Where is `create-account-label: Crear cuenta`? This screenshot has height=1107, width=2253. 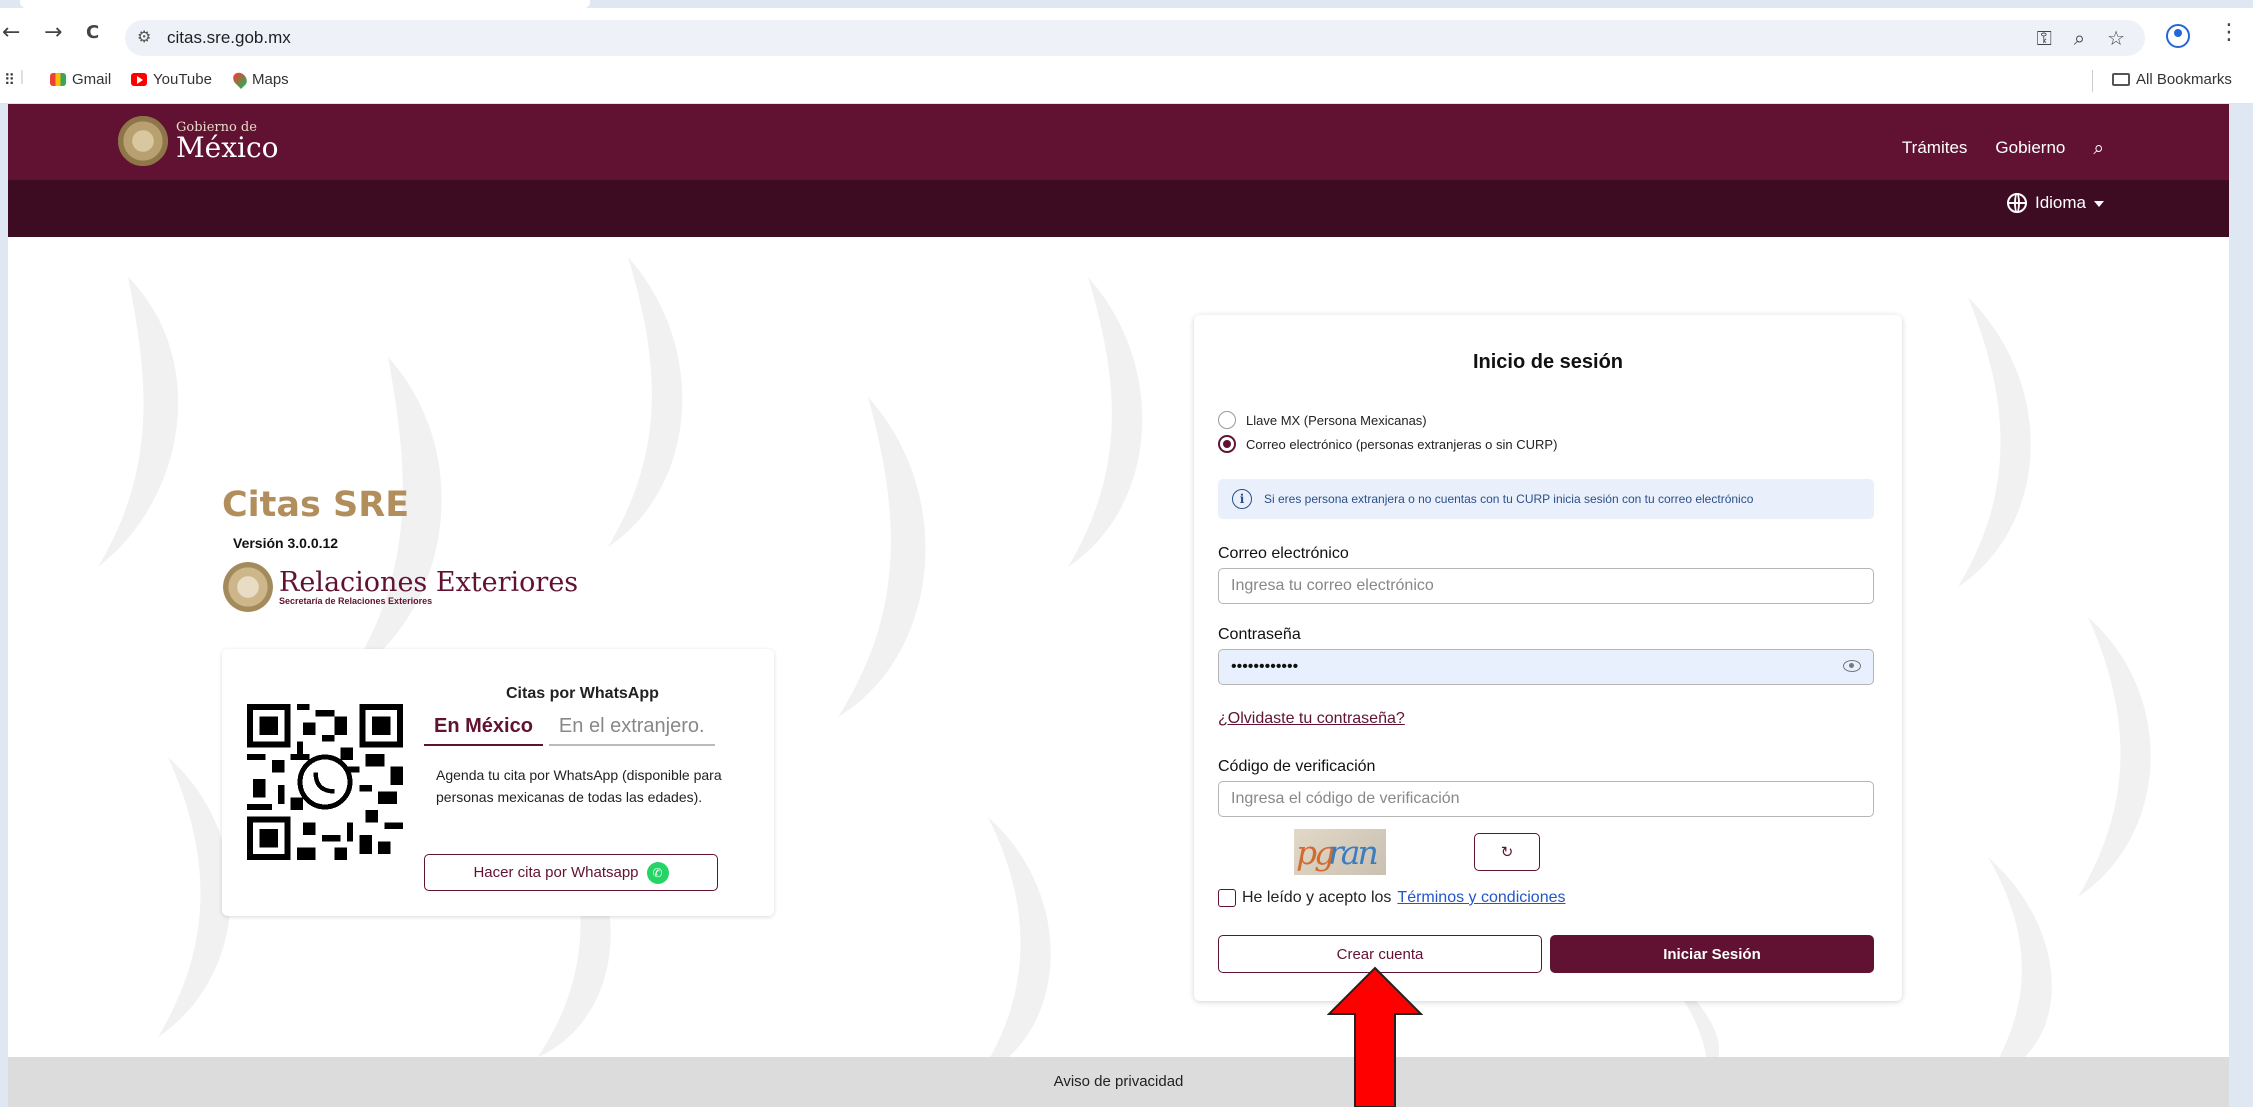
create-account-label: Crear cuenta is located at coordinates (1380, 954).